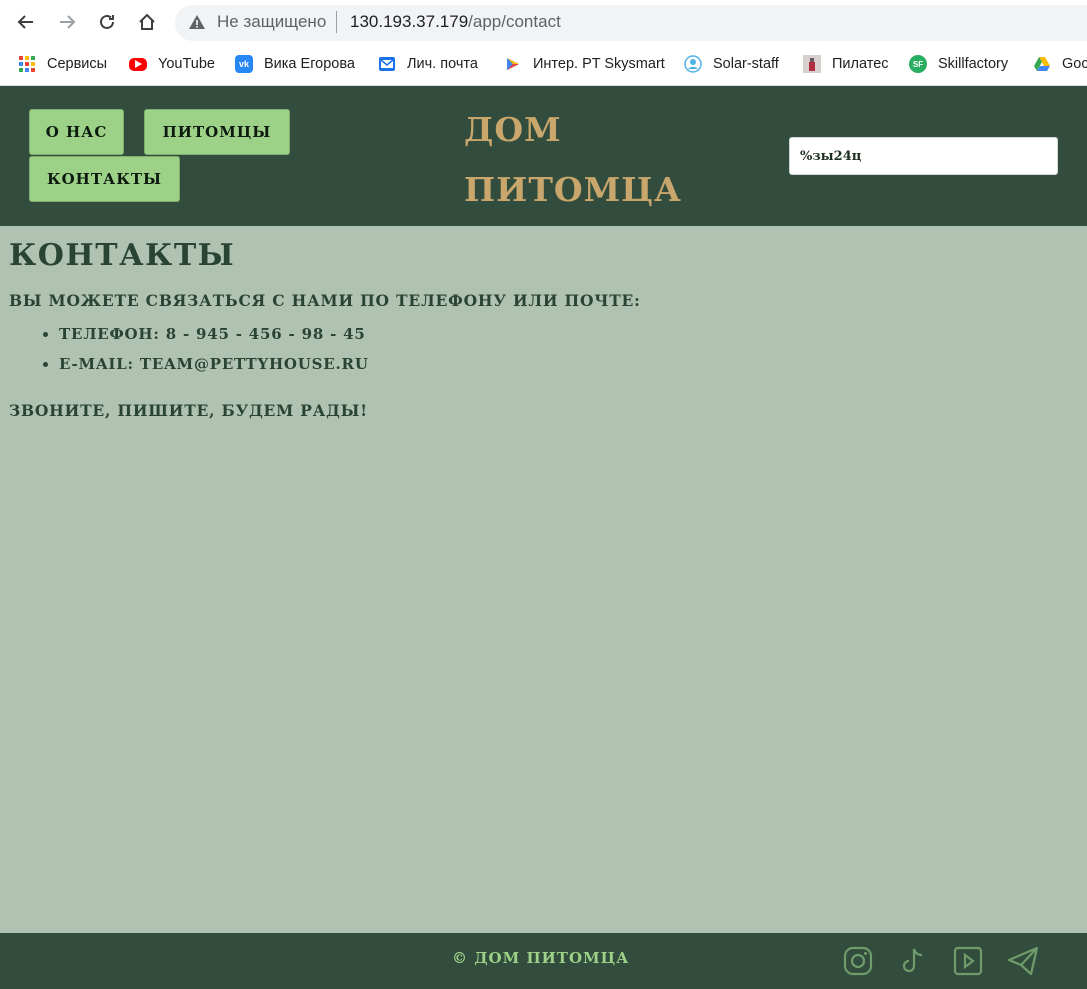  Describe the element at coordinates (455, 22) in the screenshot. I see `url-text: 130.193.37.179/app/contact` at that location.